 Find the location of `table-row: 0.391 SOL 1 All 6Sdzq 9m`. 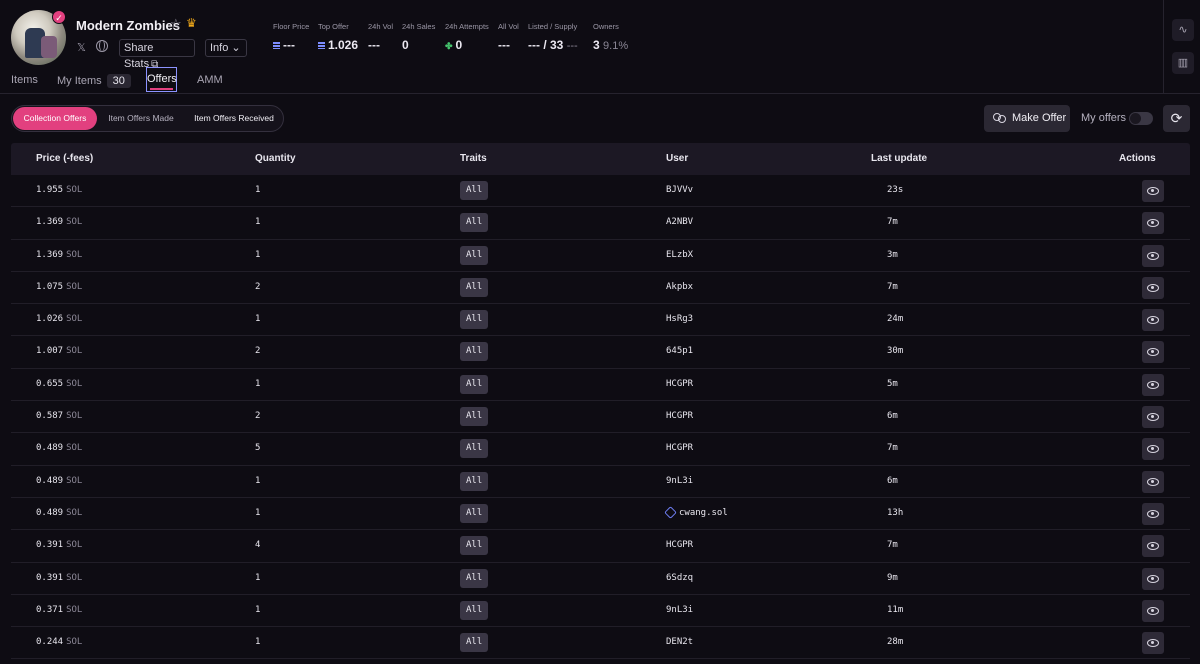

table-row: 0.391 SOL 1 All 6Sdzq 9m is located at coordinates (600, 579).